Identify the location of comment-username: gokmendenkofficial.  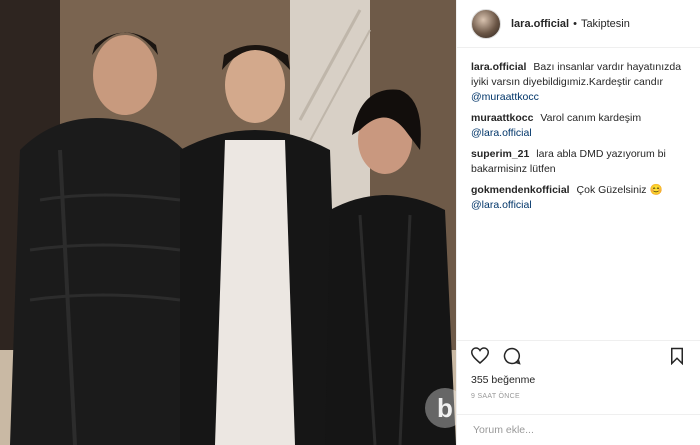
(520, 190).